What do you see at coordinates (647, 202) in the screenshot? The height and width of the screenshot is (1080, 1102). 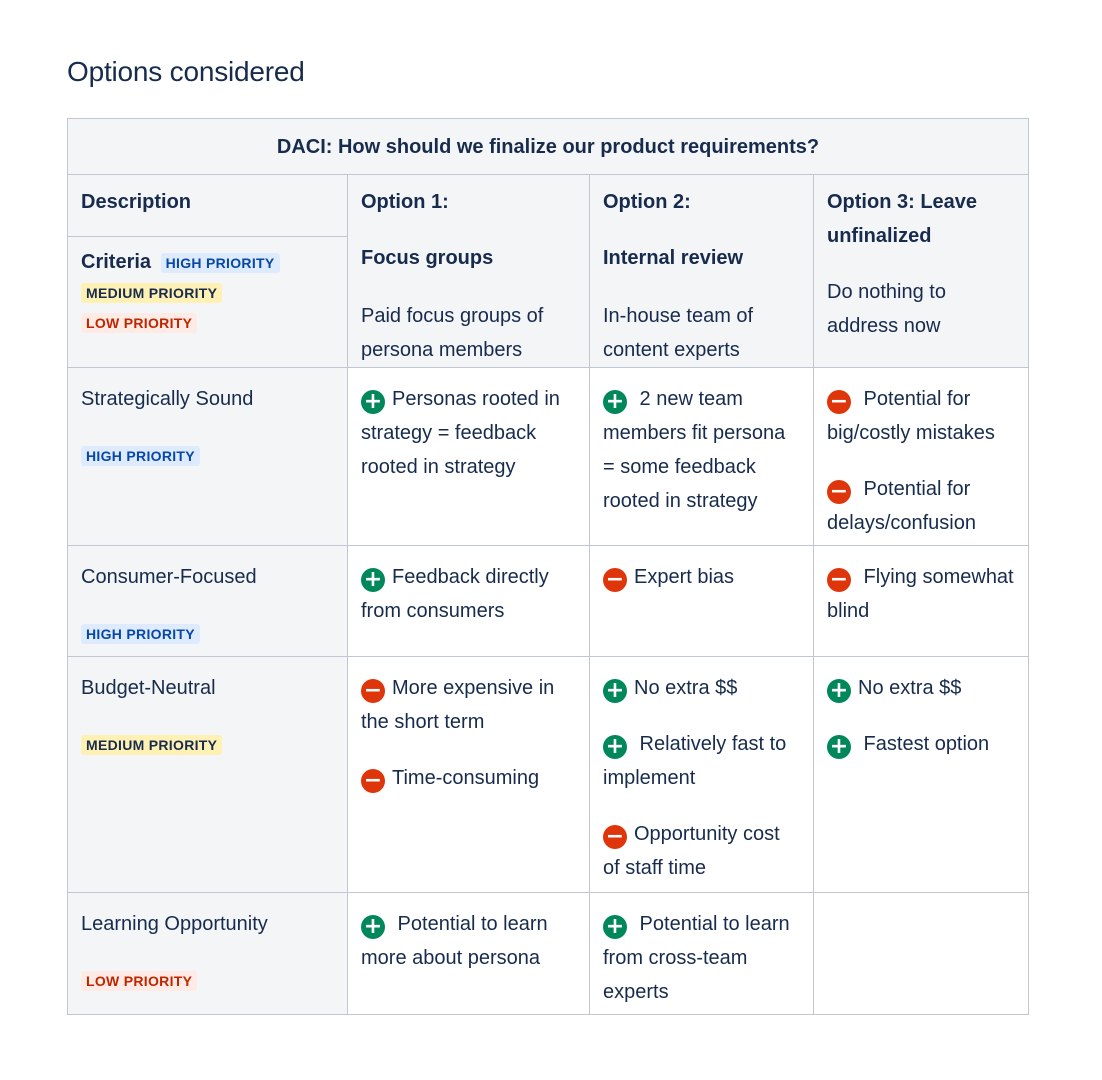 I see `option-2-number: Option 2:` at bounding box center [647, 202].